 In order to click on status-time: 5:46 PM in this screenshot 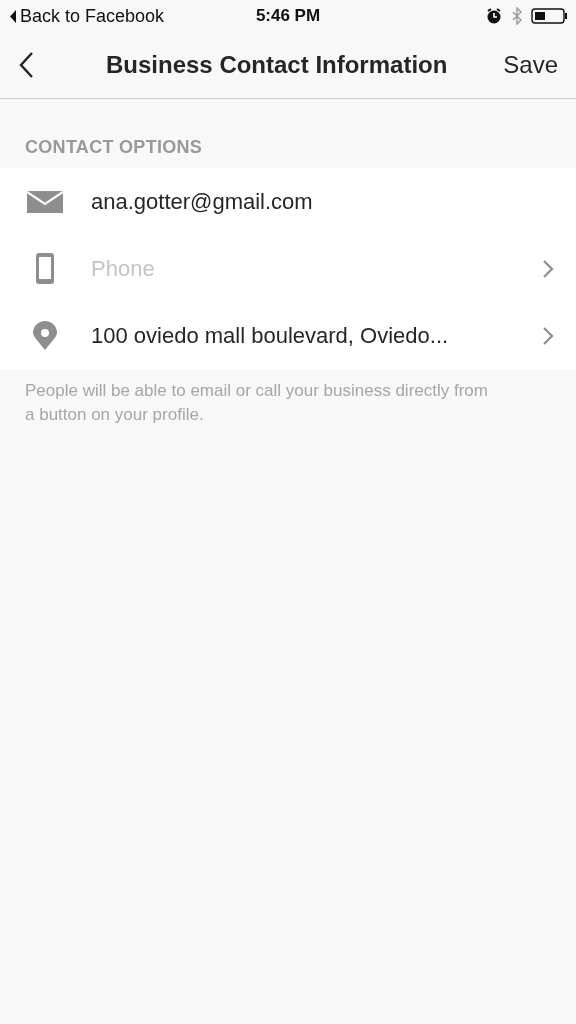, I will do `click(288, 16)`.